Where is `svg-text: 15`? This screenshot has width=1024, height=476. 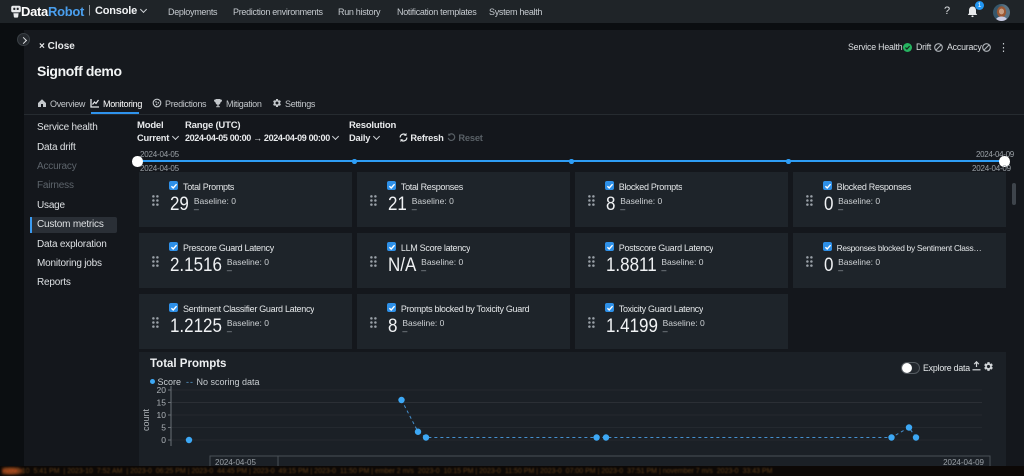 svg-text: 15 is located at coordinates (162, 403).